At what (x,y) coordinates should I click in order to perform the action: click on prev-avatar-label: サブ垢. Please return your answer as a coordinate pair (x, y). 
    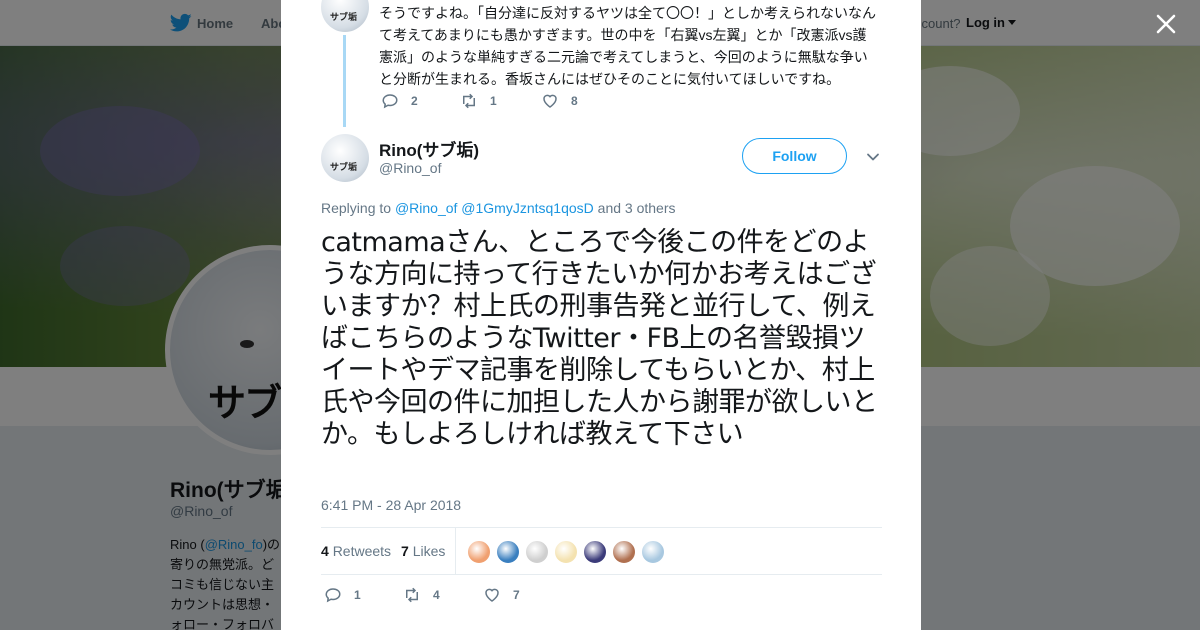
    Looking at the image, I should click on (344, 17).